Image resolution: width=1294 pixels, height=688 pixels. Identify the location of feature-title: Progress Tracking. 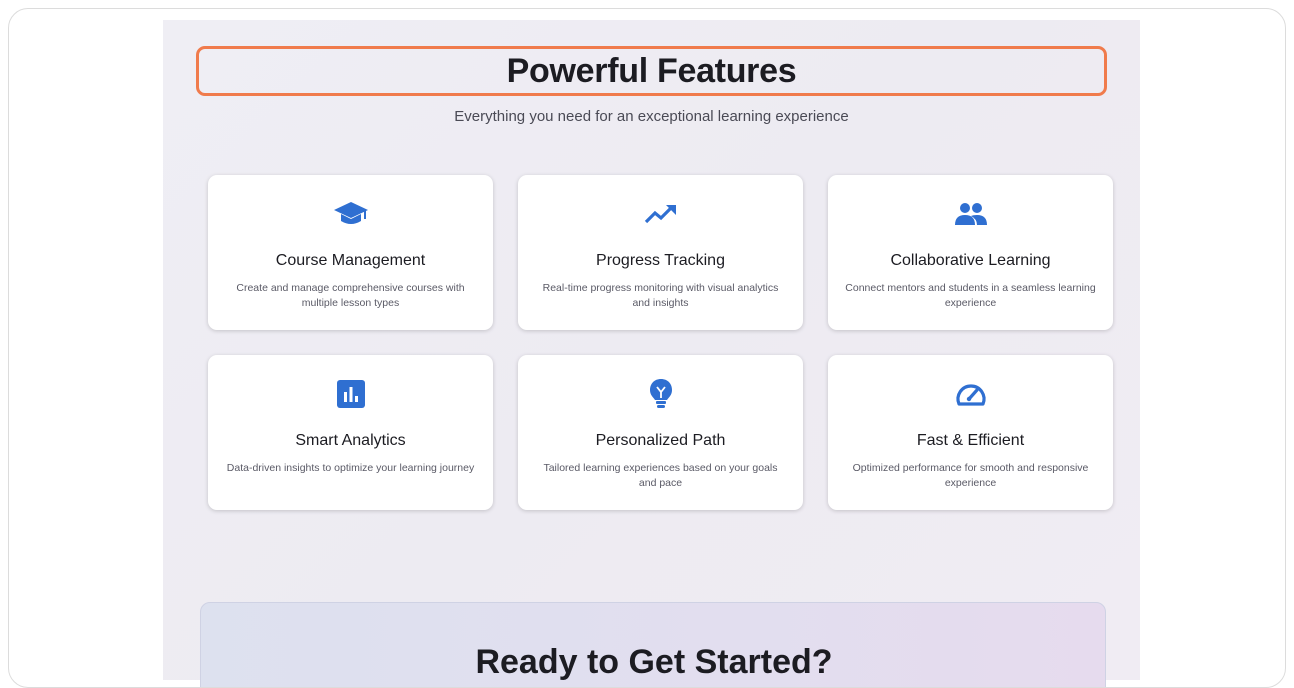
(660, 260).